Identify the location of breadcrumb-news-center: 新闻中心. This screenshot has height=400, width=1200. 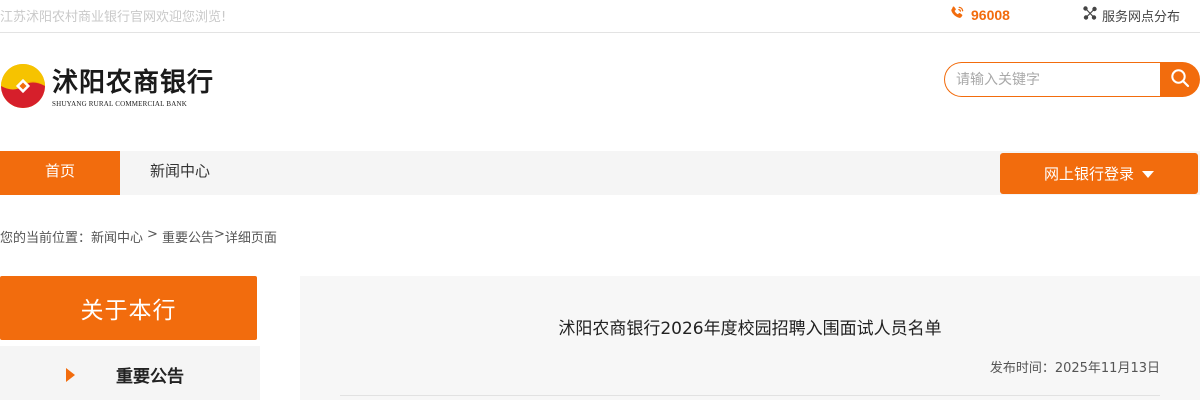
(117, 236).